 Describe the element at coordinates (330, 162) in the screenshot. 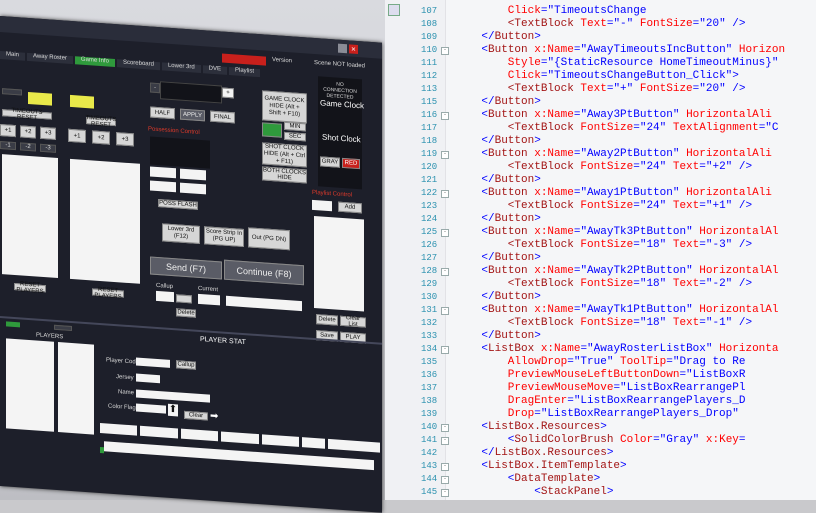

I see `gray-button: GRAY` at that location.